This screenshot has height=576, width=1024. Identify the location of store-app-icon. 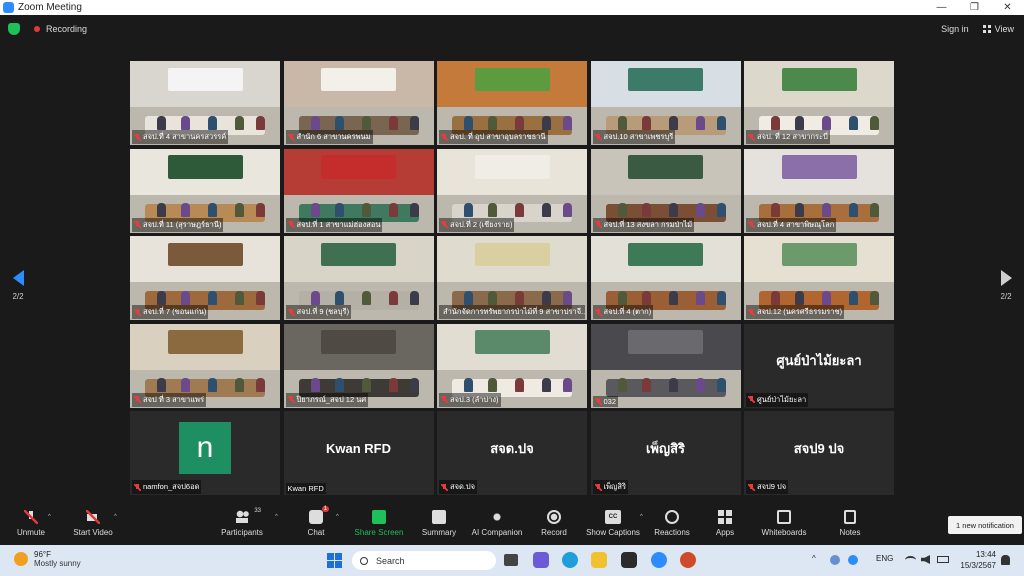
(629, 560).